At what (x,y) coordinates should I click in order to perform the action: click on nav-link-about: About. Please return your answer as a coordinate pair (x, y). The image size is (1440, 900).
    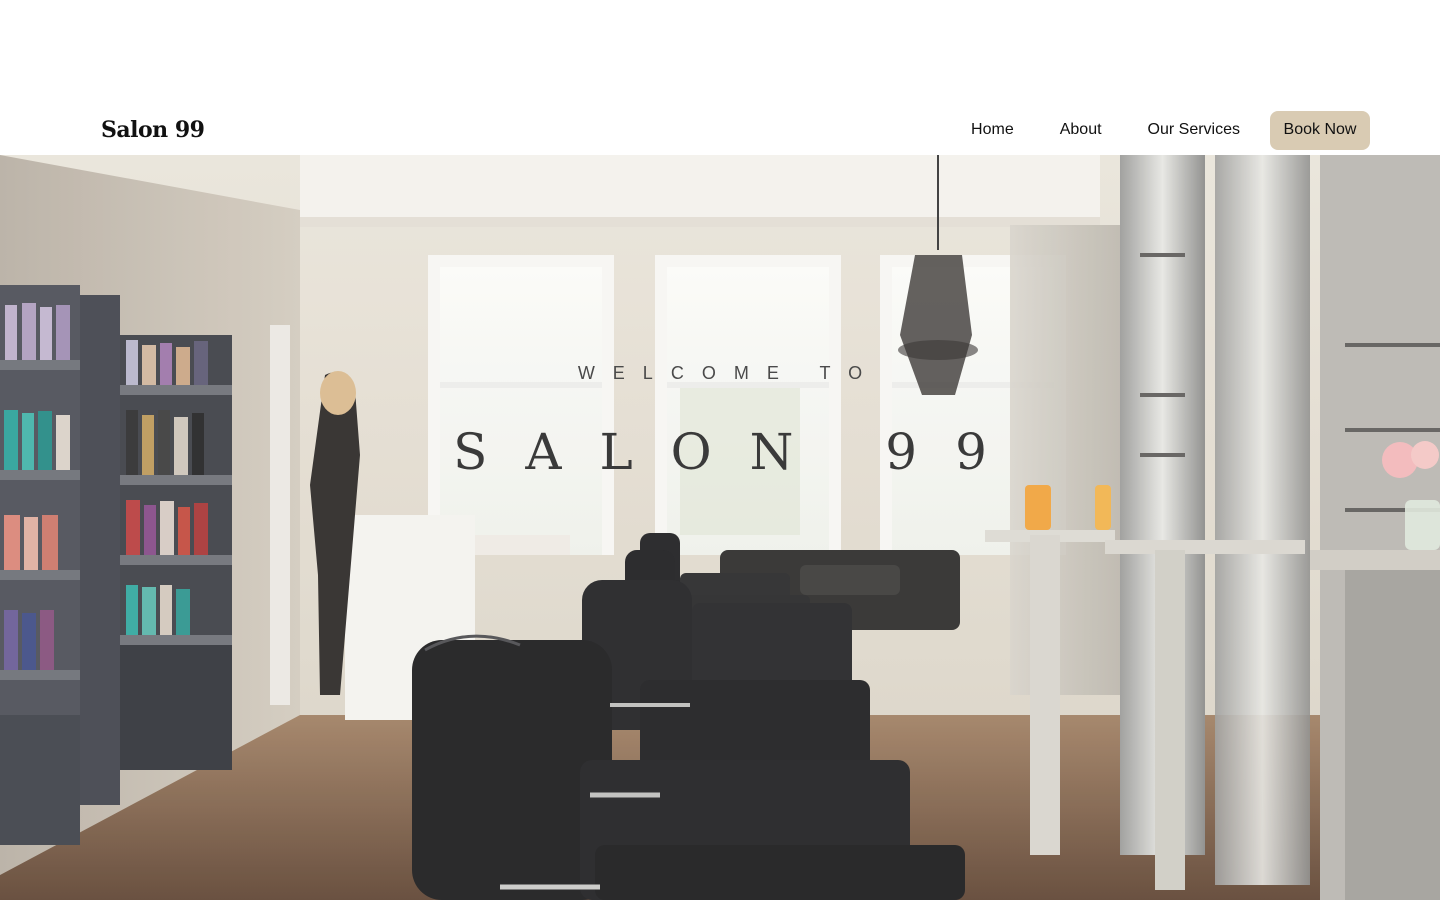
    Looking at the image, I should click on (1081, 130).